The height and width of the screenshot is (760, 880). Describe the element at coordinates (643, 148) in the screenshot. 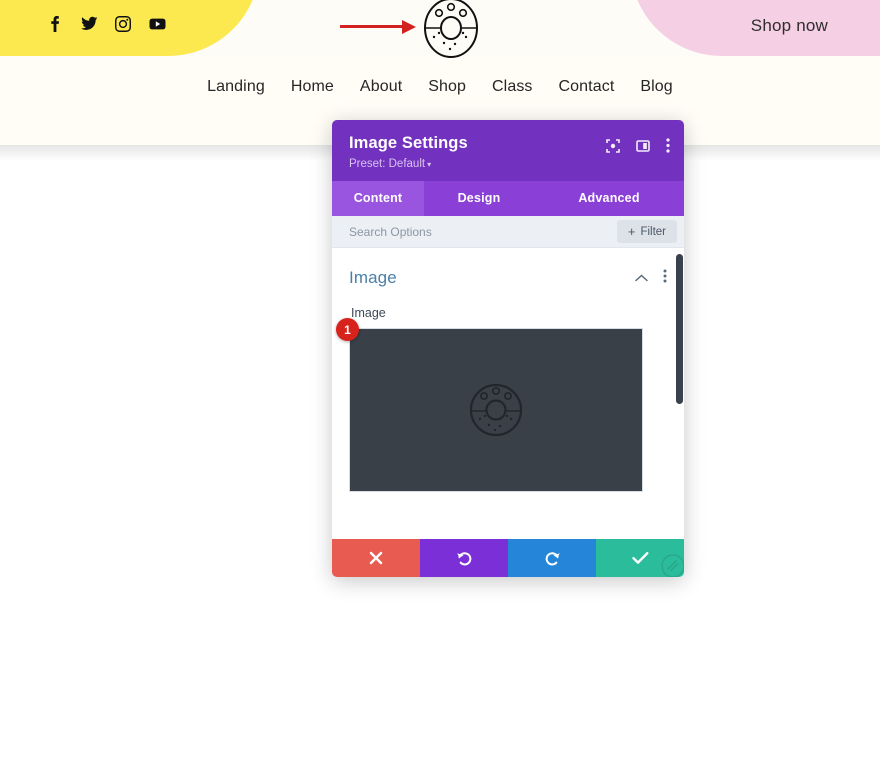

I see `panel-layout-icon` at that location.